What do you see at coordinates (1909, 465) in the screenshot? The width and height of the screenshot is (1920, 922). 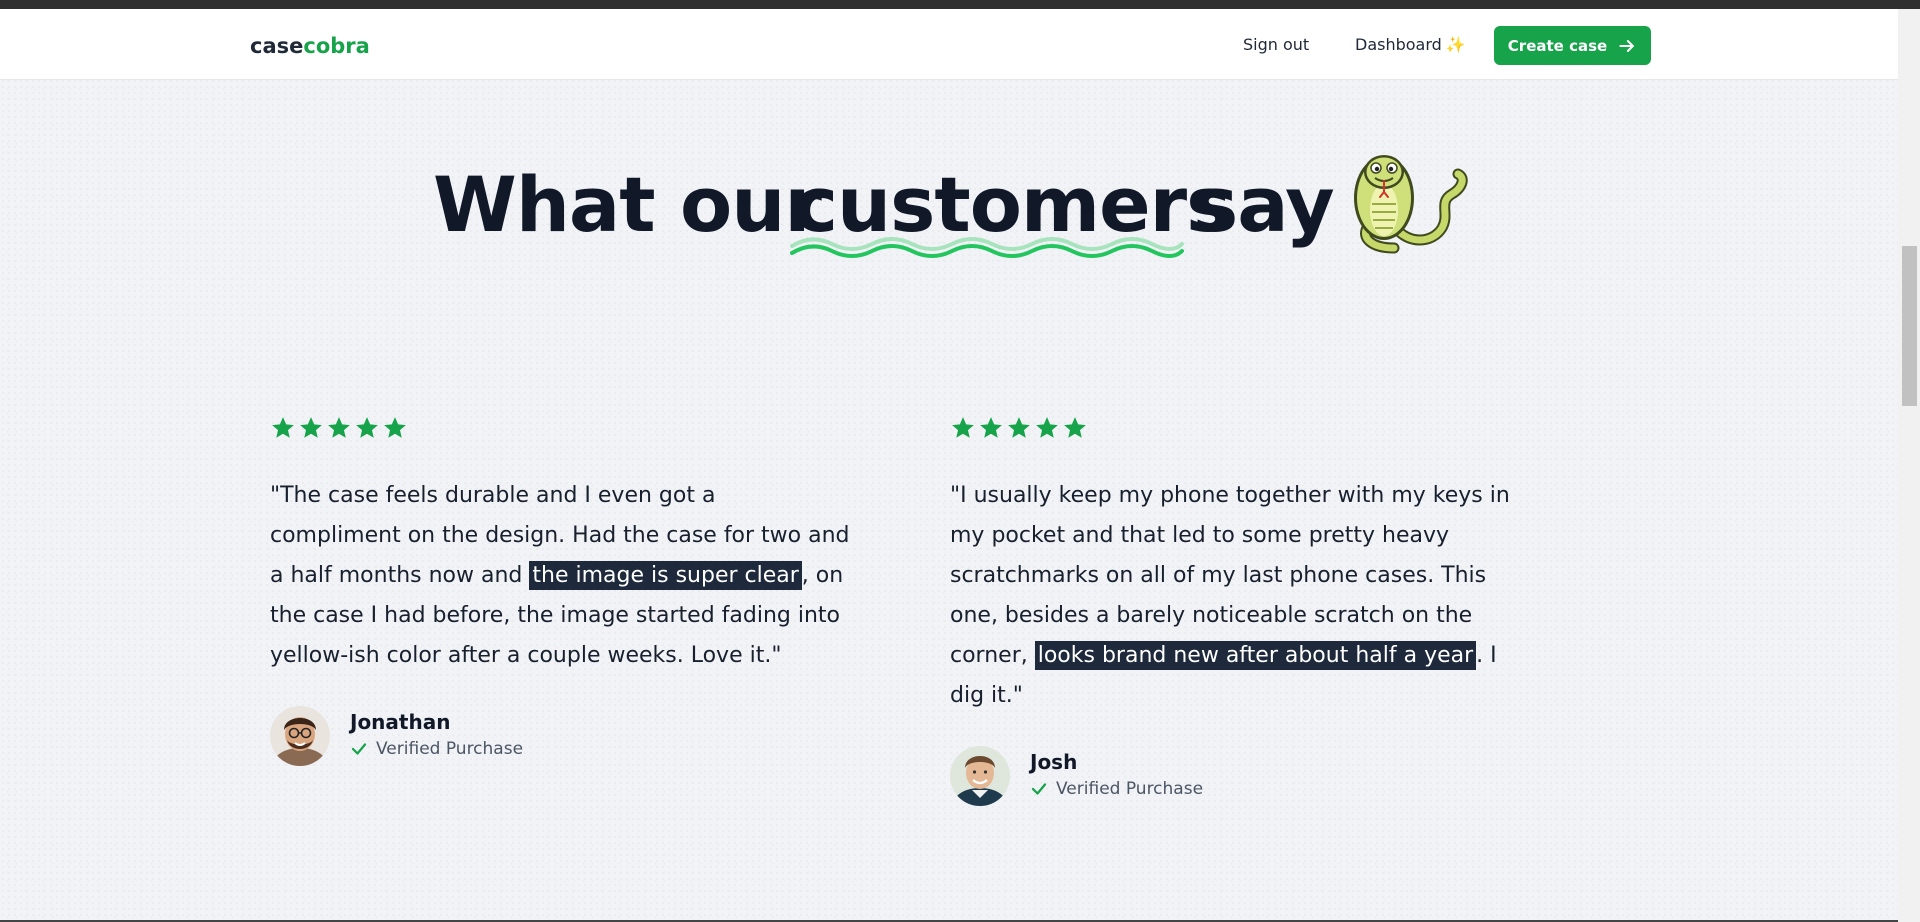 I see `page-scrollbar` at bounding box center [1909, 465].